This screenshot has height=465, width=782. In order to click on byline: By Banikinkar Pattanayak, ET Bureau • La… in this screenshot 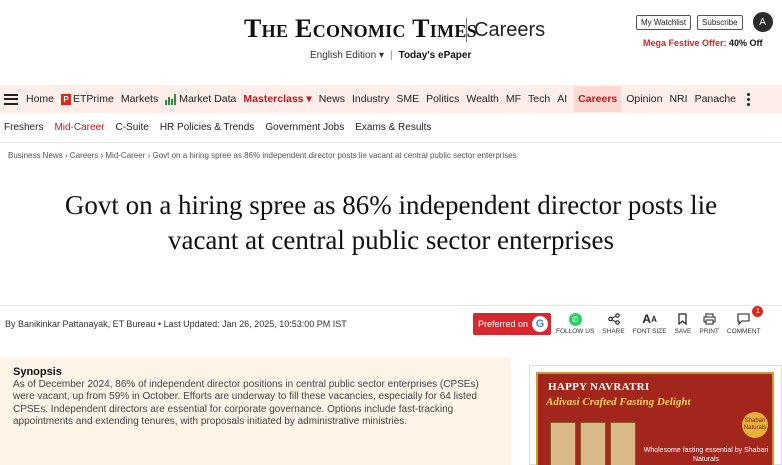, I will do `click(176, 324)`.